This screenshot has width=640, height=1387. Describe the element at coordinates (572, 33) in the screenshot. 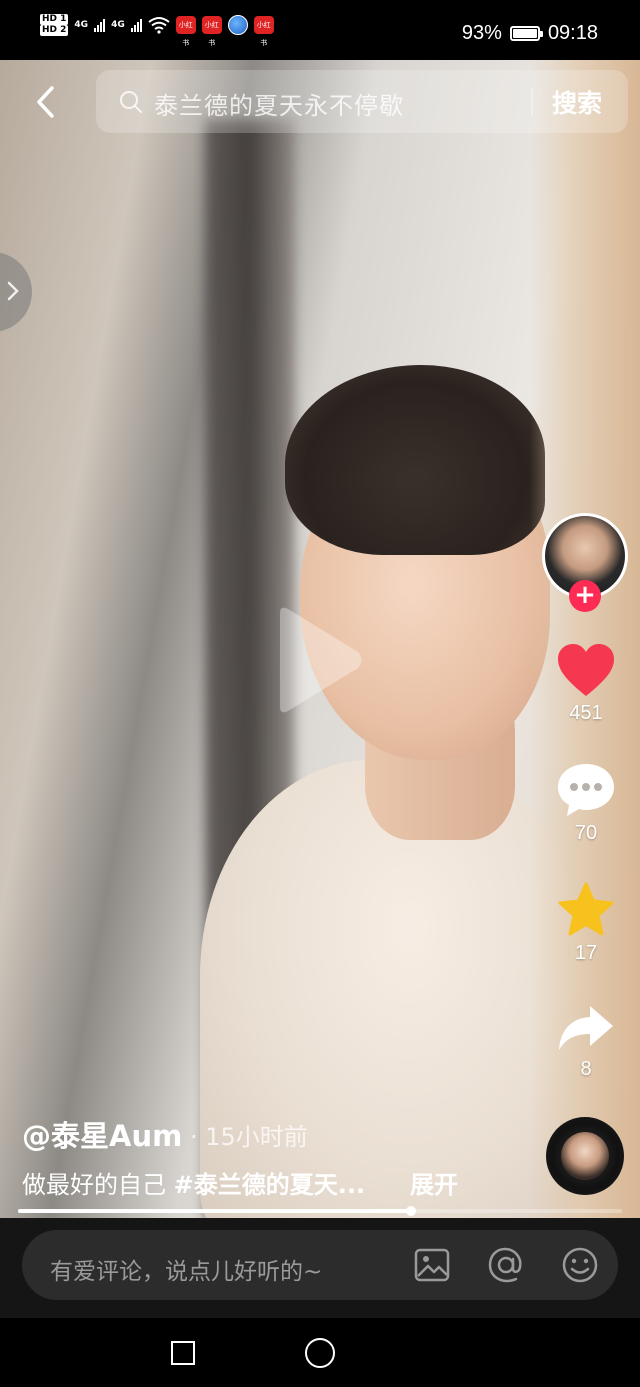

I see `clock: 09:18` at that location.